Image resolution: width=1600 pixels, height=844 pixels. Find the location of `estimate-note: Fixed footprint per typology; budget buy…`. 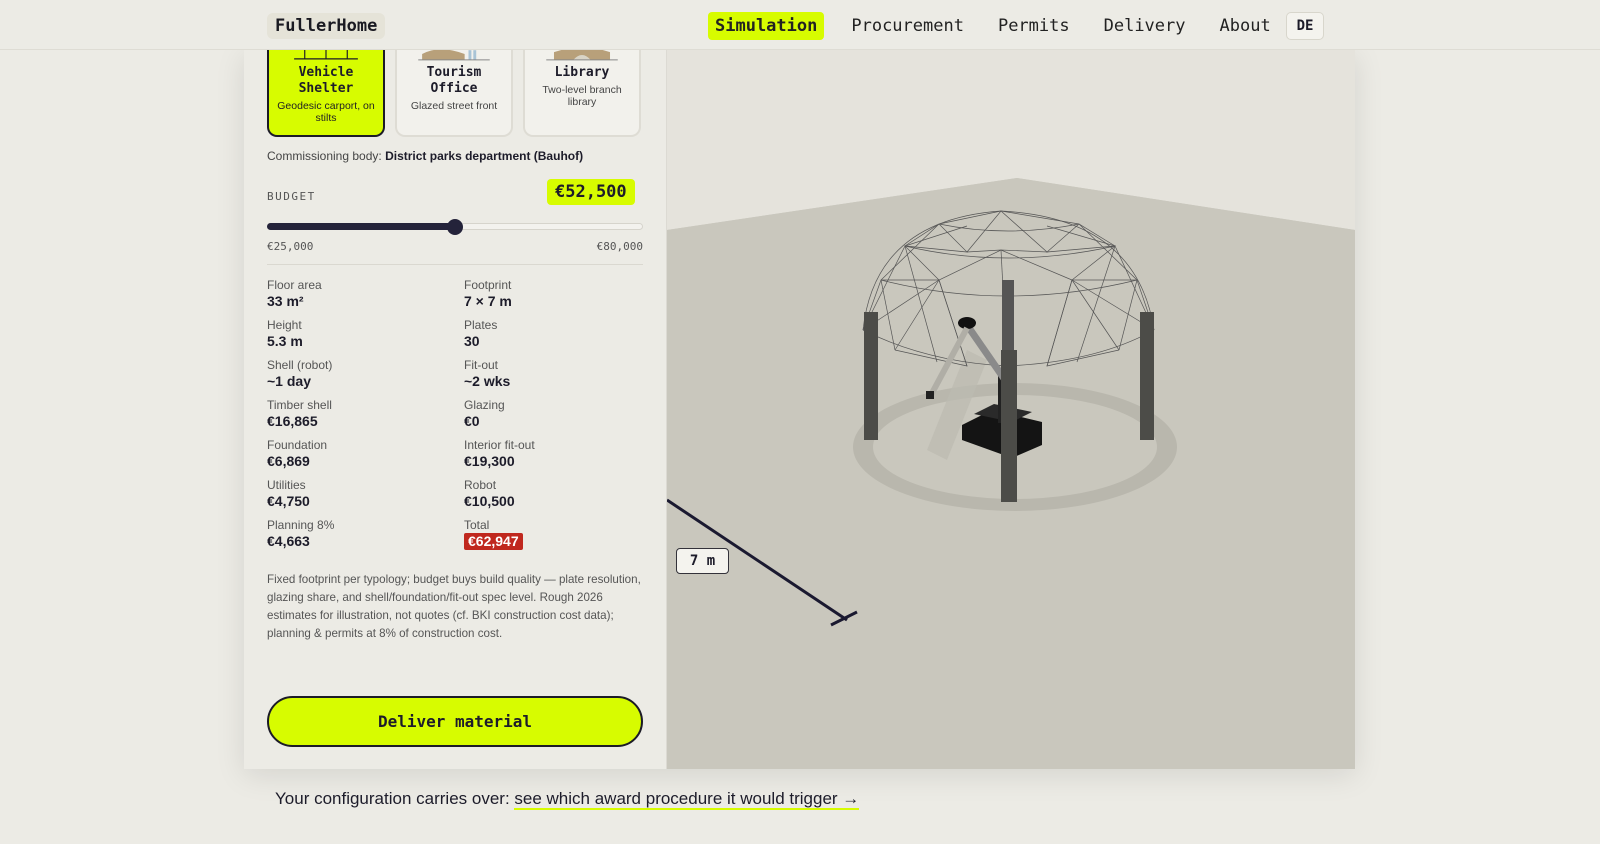

estimate-note: Fixed footprint per typology; budget buy… is located at coordinates (454, 606).